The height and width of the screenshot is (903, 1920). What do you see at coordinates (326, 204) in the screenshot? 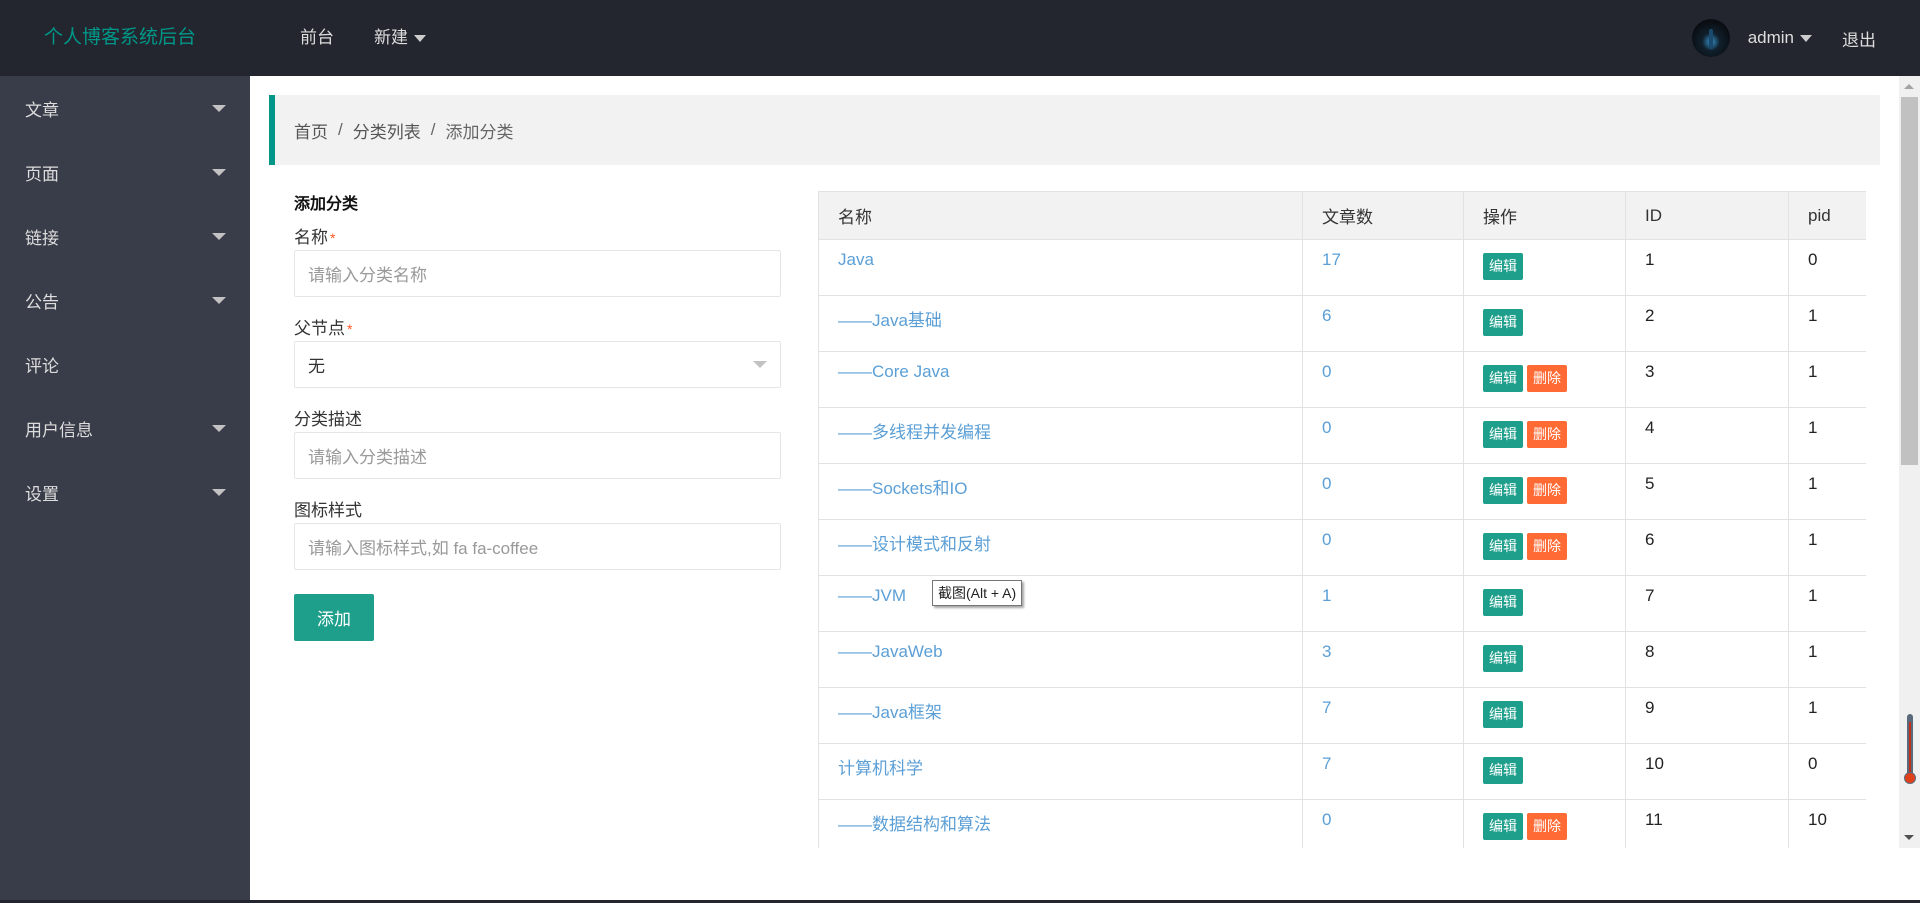
I see `form-title: 添加分类` at bounding box center [326, 204].